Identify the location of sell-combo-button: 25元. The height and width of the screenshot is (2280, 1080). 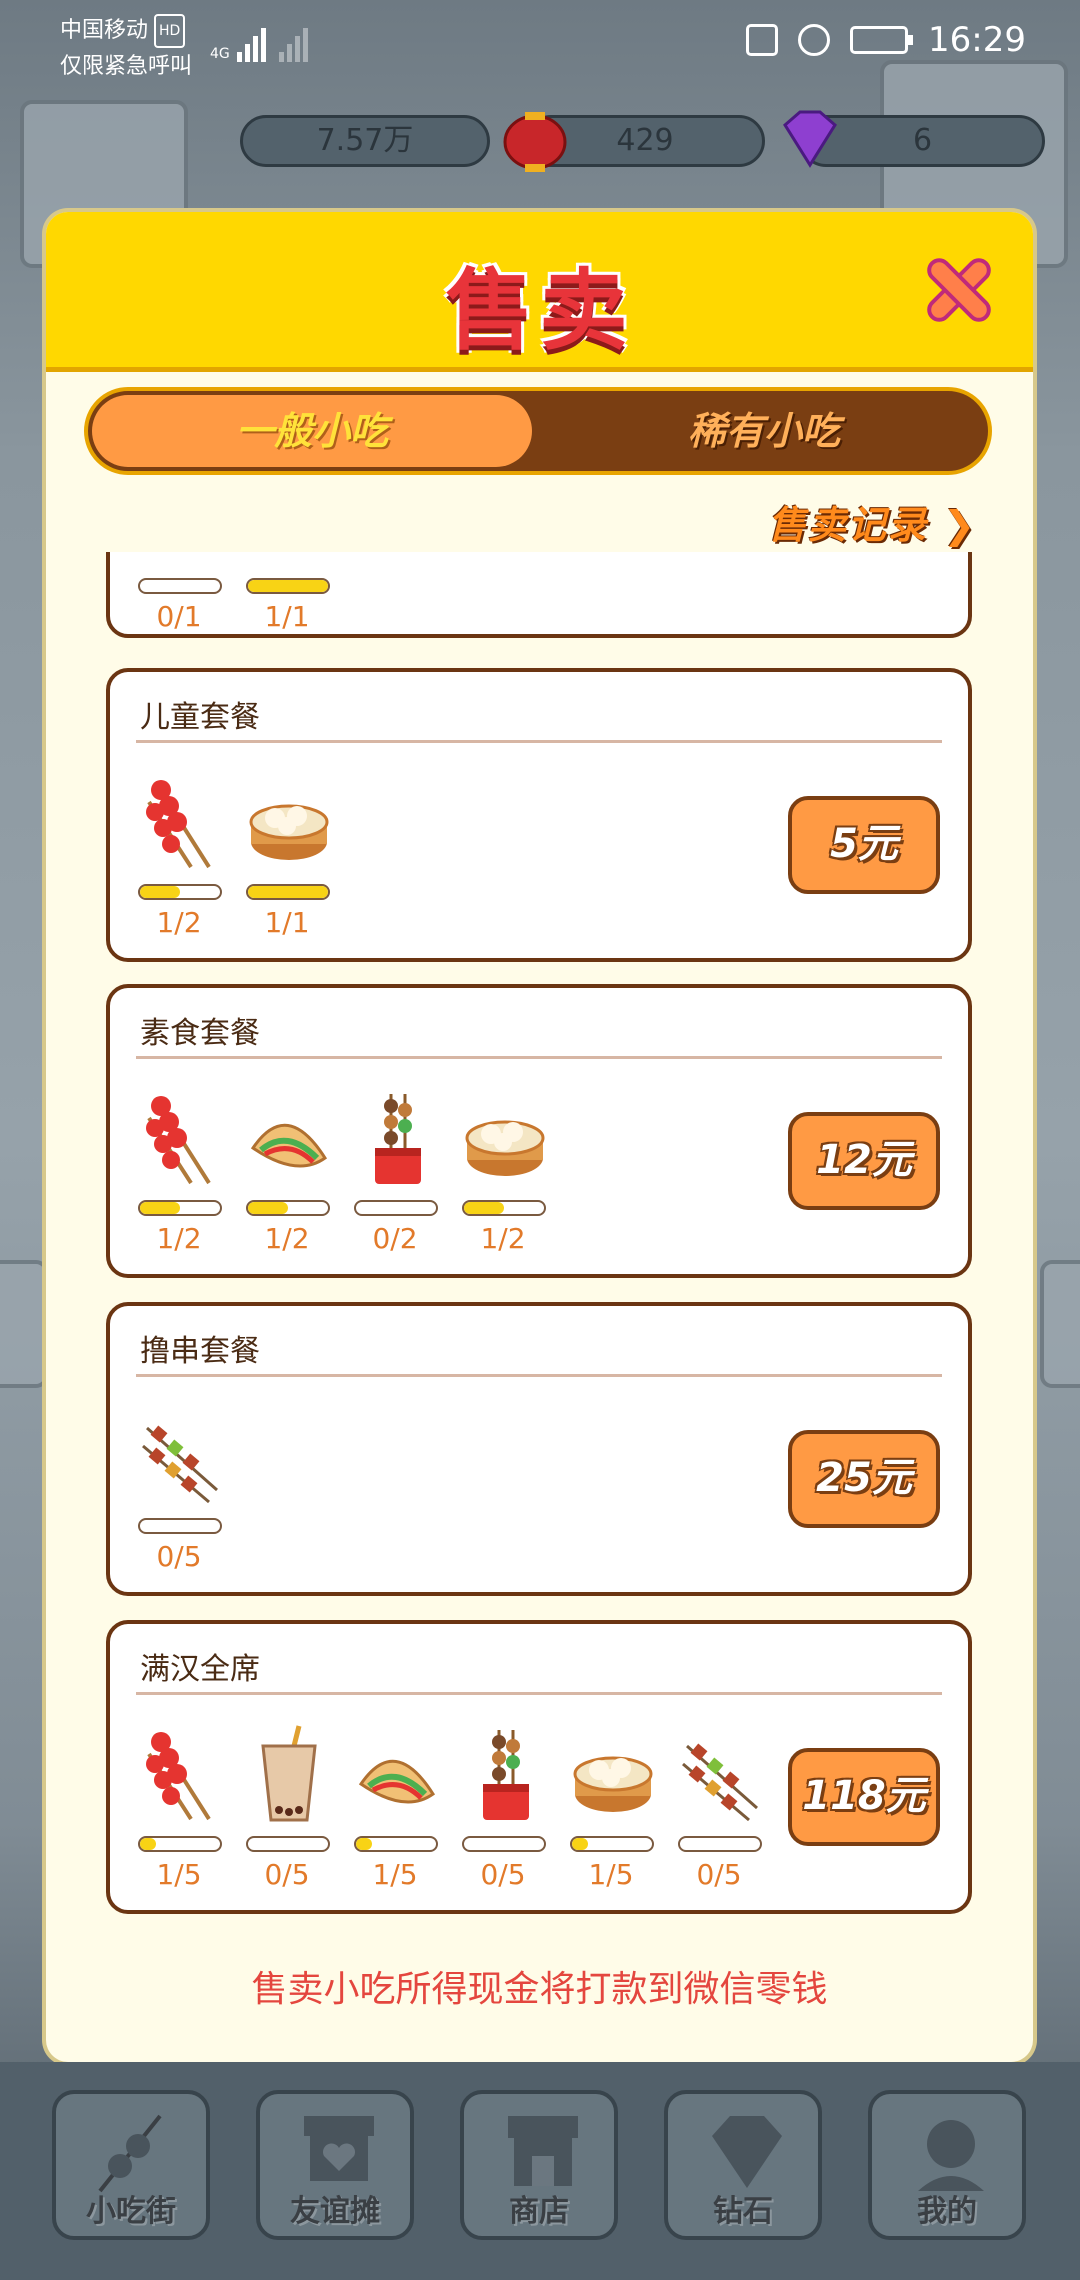
(864, 1479).